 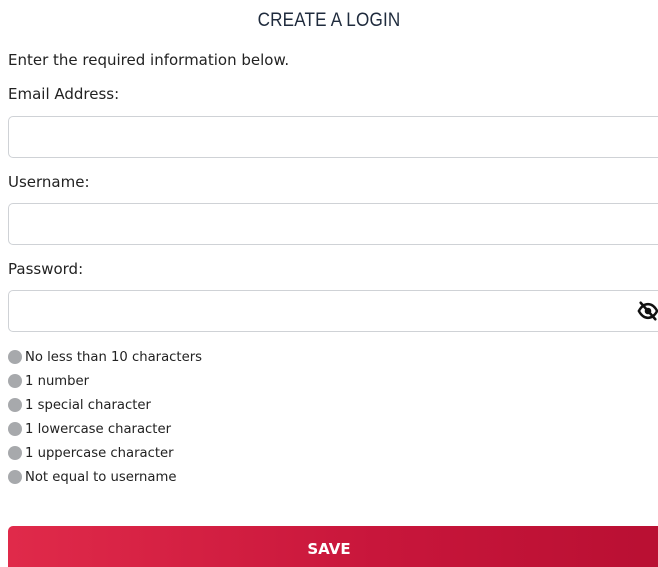 What do you see at coordinates (57, 381) in the screenshot?
I see `rule-text: 1 number` at bounding box center [57, 381].